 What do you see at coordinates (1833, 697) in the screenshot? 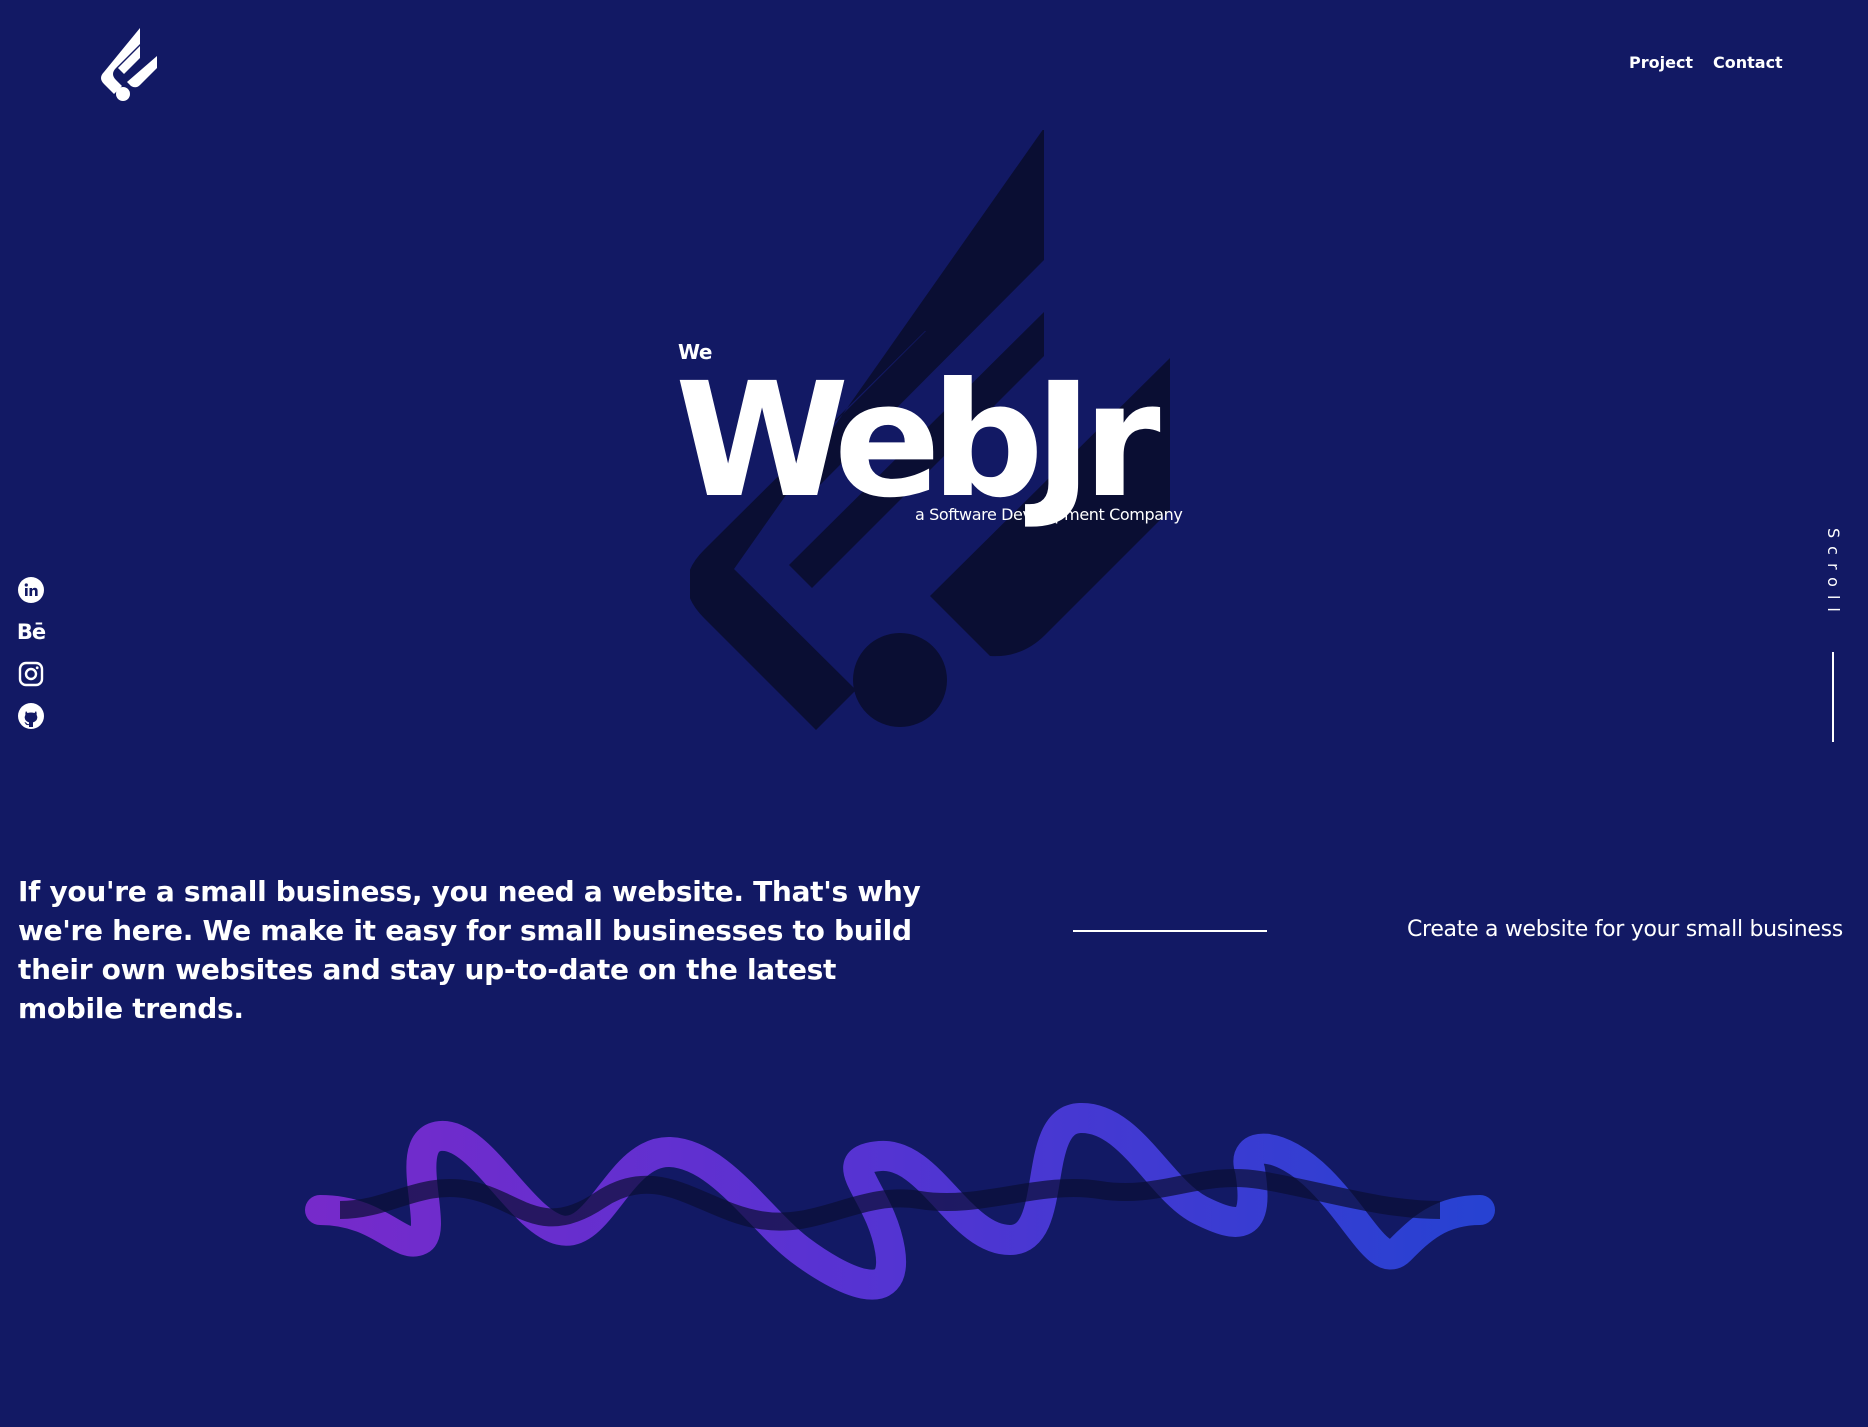
I see `scroll-line` at bounding box center [1833, 697].